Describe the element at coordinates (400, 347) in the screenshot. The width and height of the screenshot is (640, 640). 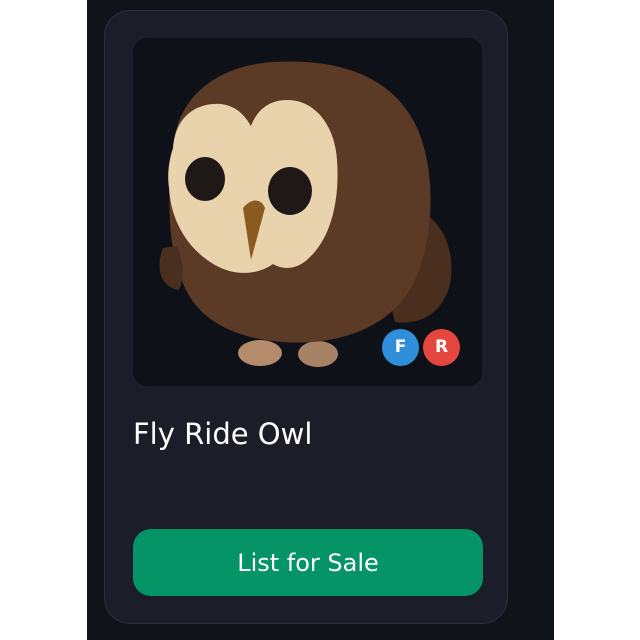
I see `fly-badge: F` at that location.